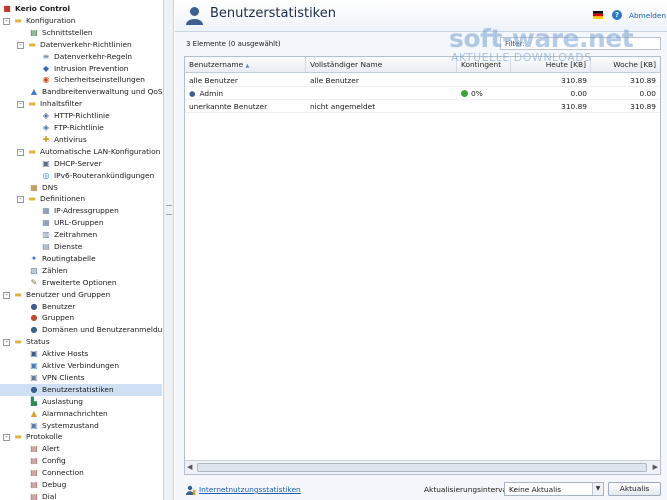 Image resolution: width=667 pixels, height=500 pixels. I want to click on sidebar-splitter, so click(168, 250).